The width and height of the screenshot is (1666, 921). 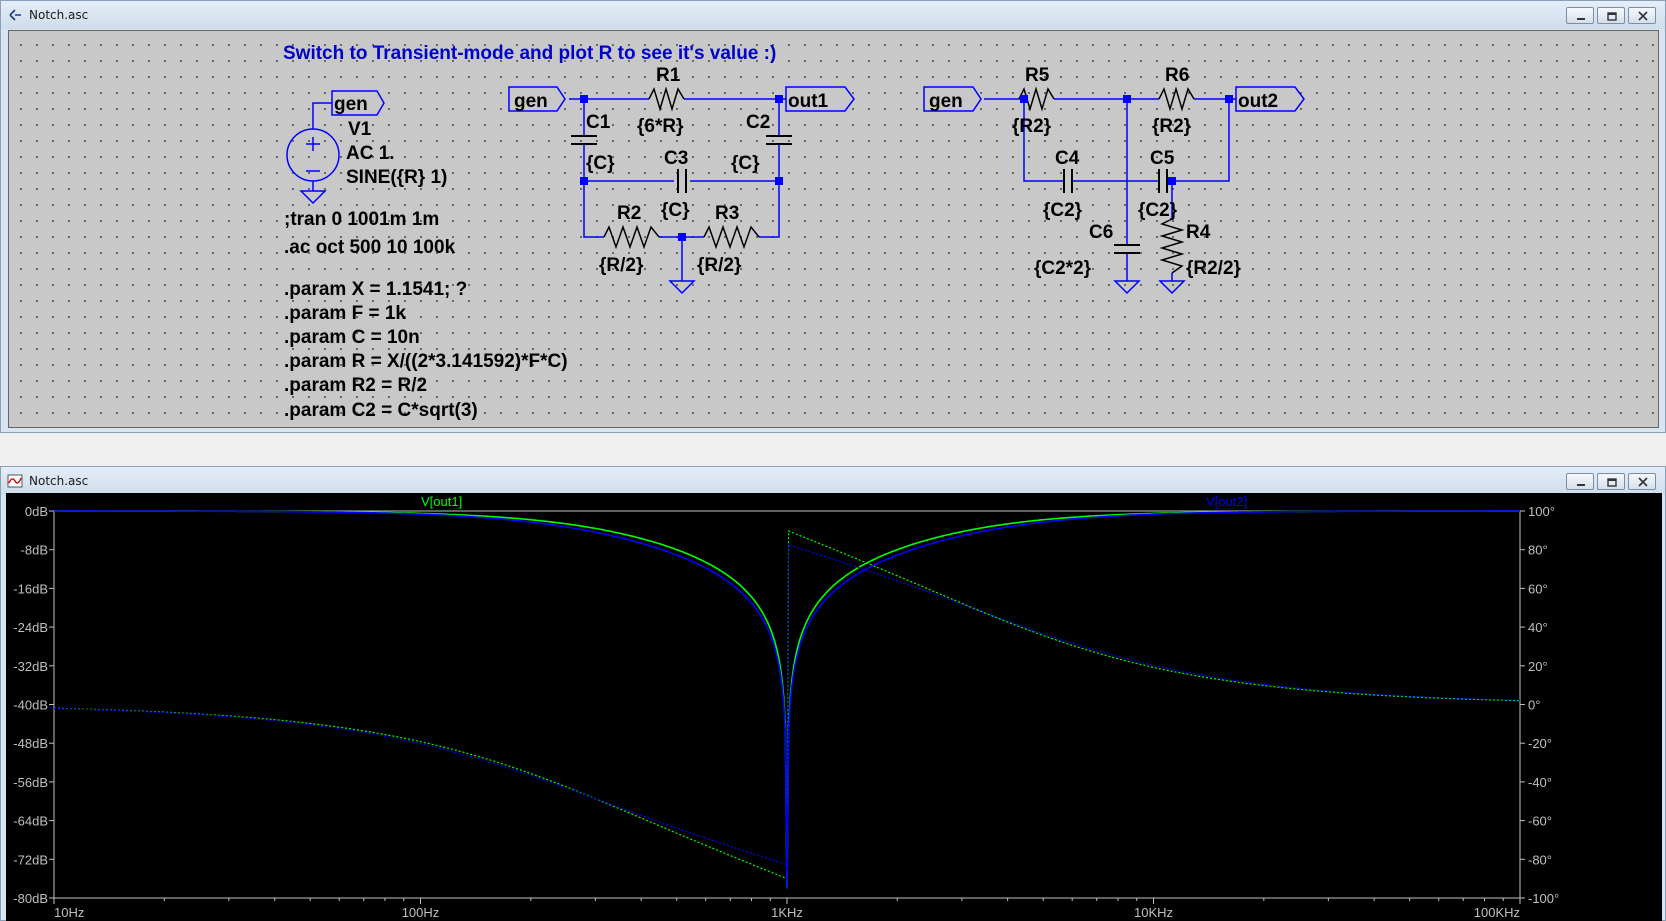 I want to click on param-c2: .param C2 = C*sqrt(3), so click(x=381, y=410).